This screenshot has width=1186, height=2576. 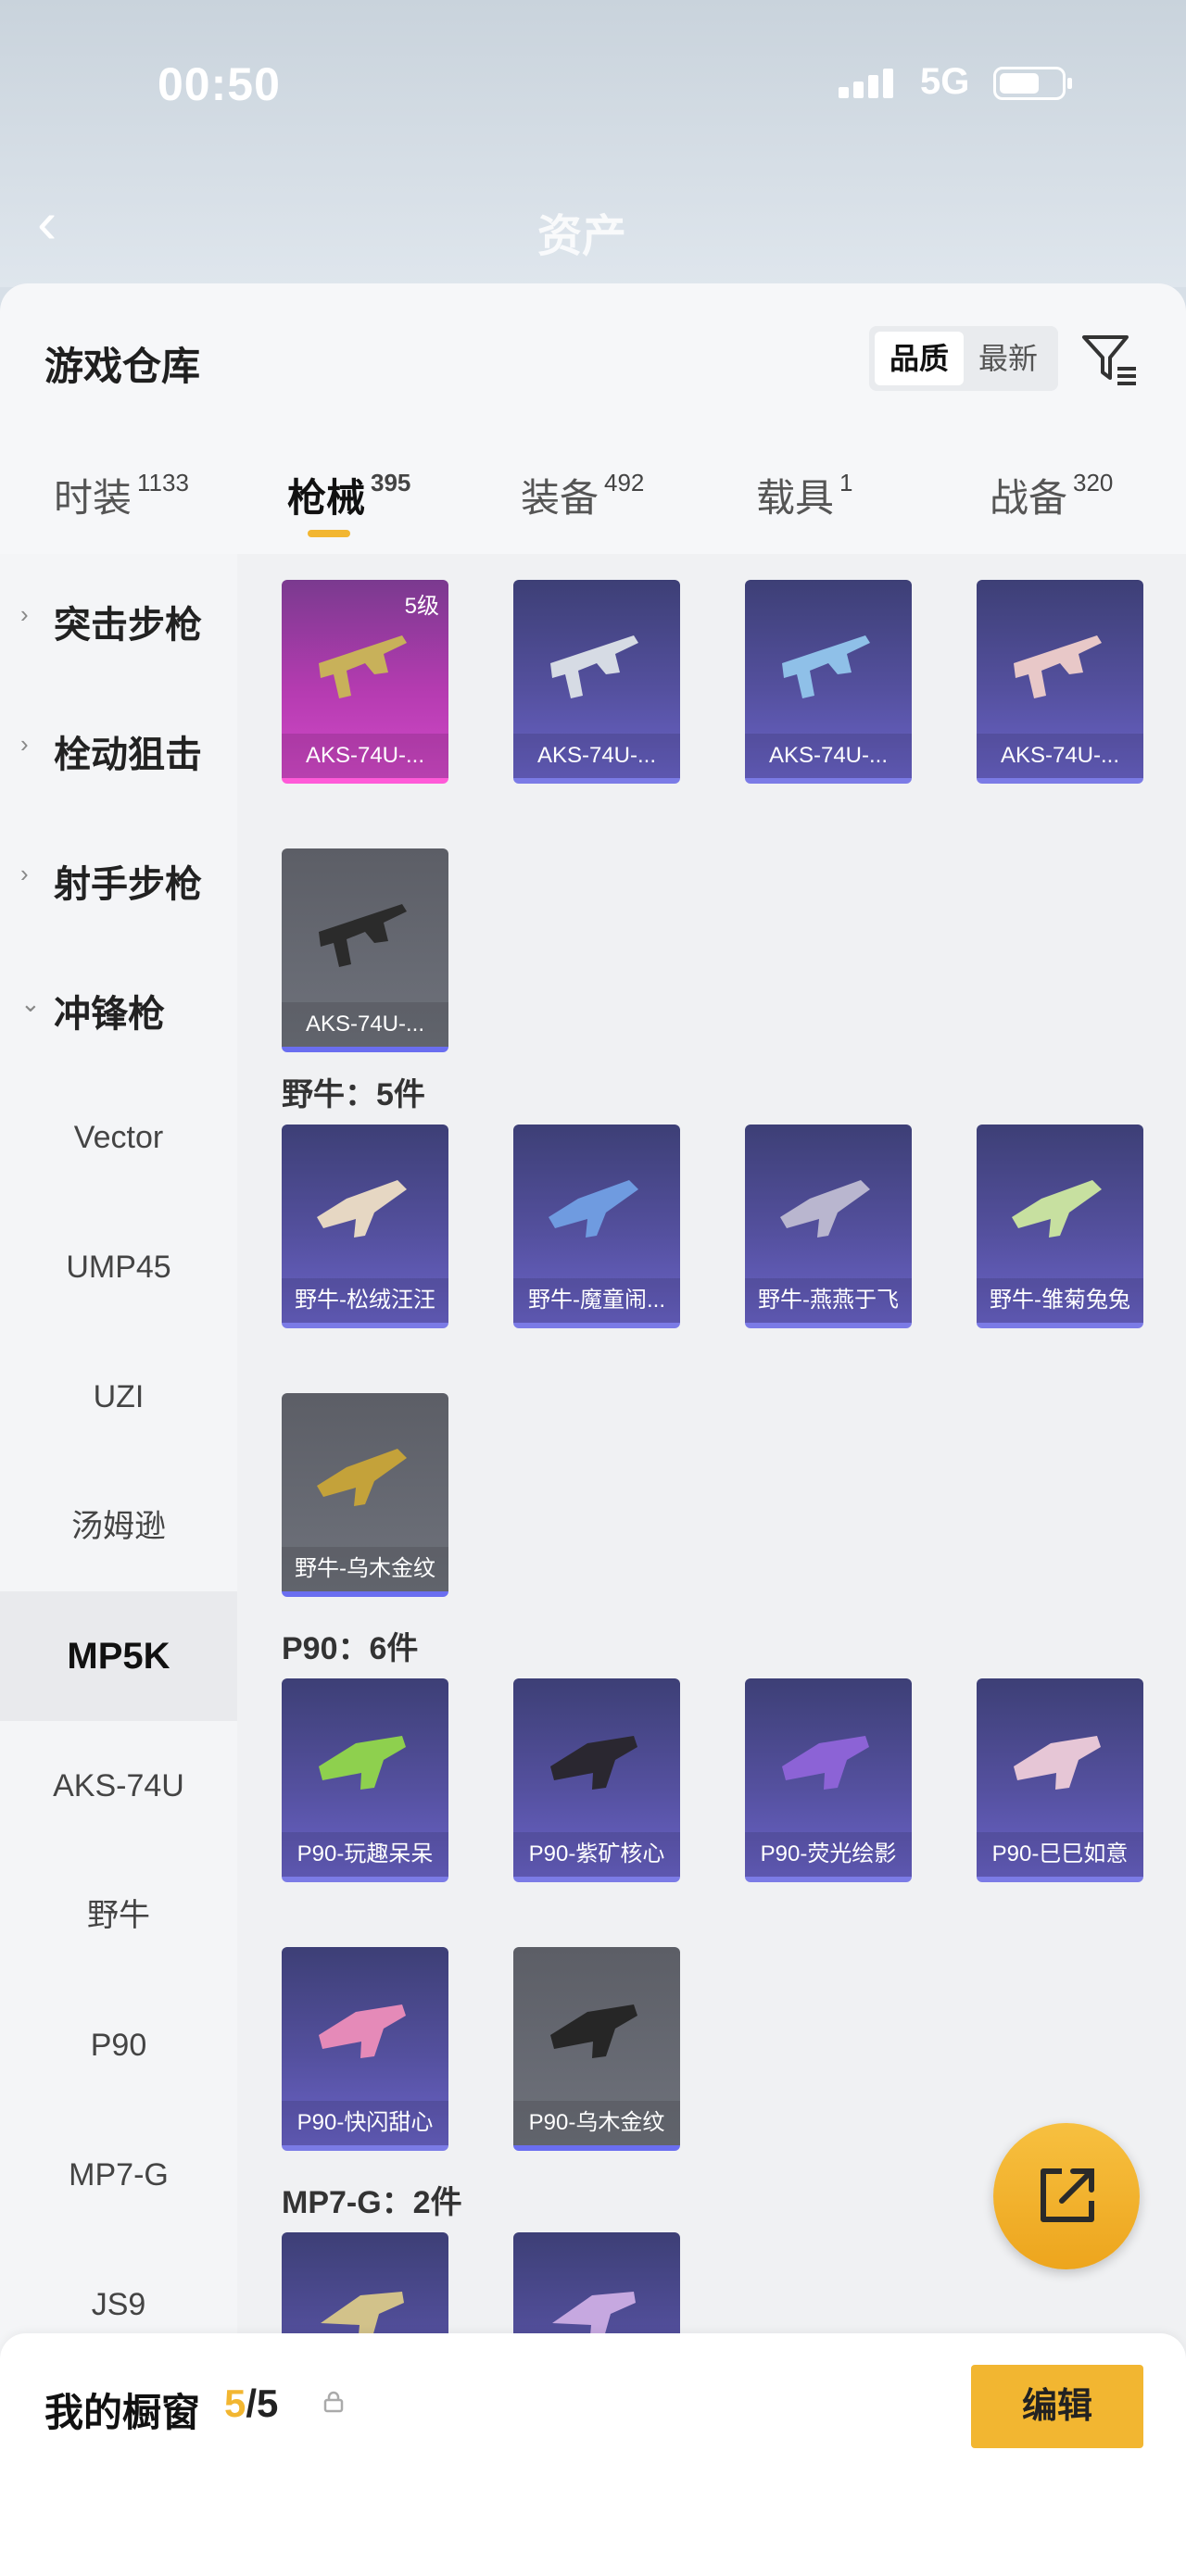 I want to click on weapon-card: P90-玩趣呆呆, so click(x=365, y=1780).